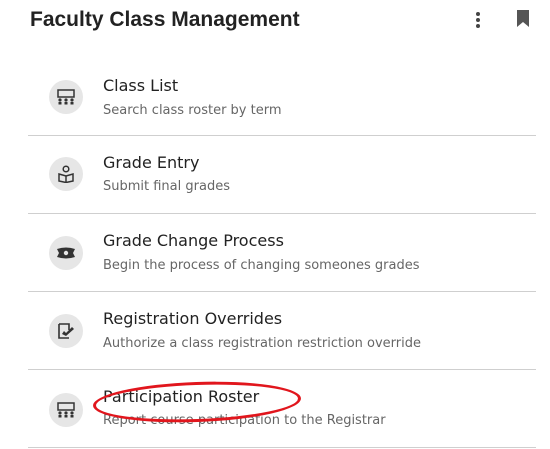 The width and height of the screenshot is (550, 449). I want to click on menu-item-title: Grade Change Process, so click(193, 240).